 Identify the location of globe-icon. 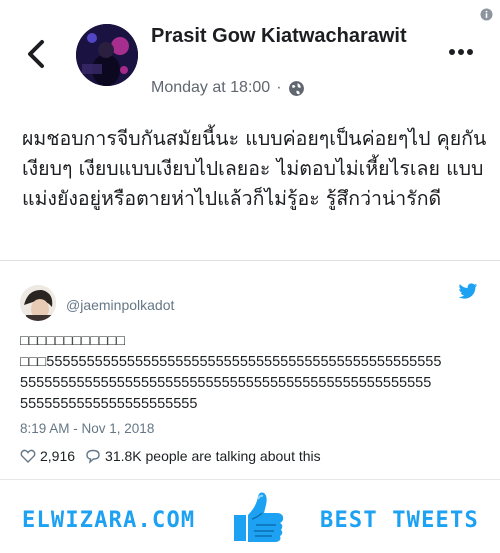
(296, 88).